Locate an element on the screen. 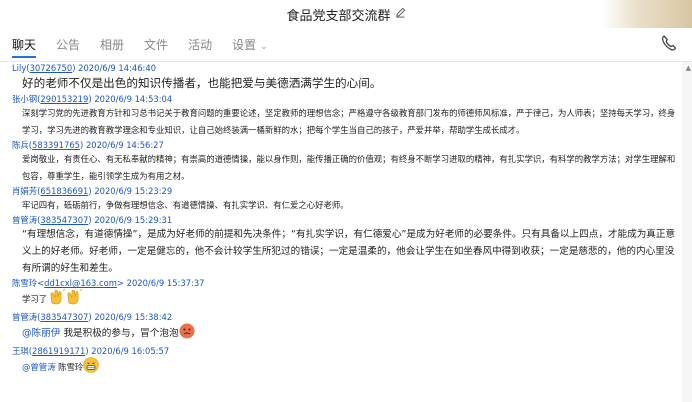  phone-call-icon is located at coordinates (669, 43).